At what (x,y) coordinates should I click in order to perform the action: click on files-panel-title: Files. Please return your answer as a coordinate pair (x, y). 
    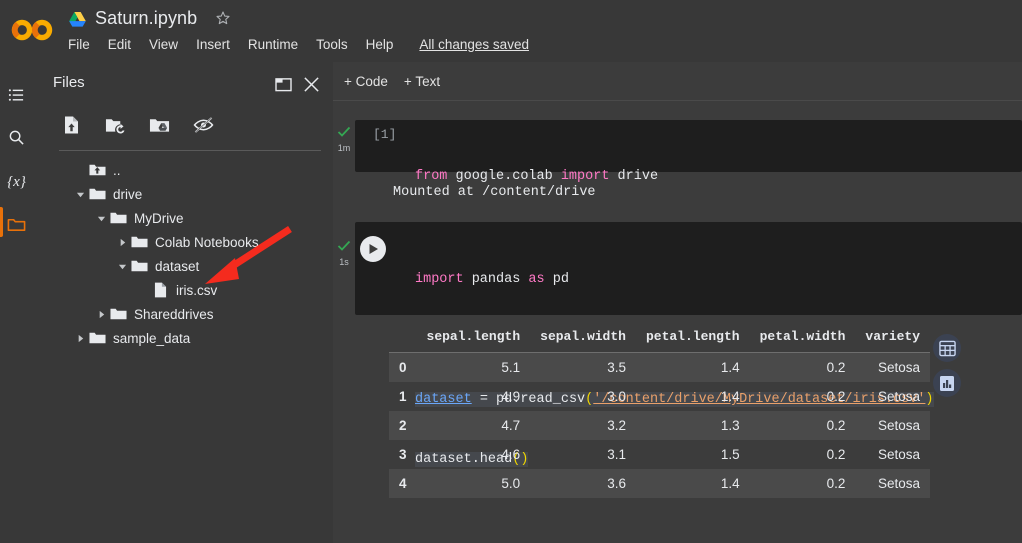
    Looking at the image, I should click on (69, 82).